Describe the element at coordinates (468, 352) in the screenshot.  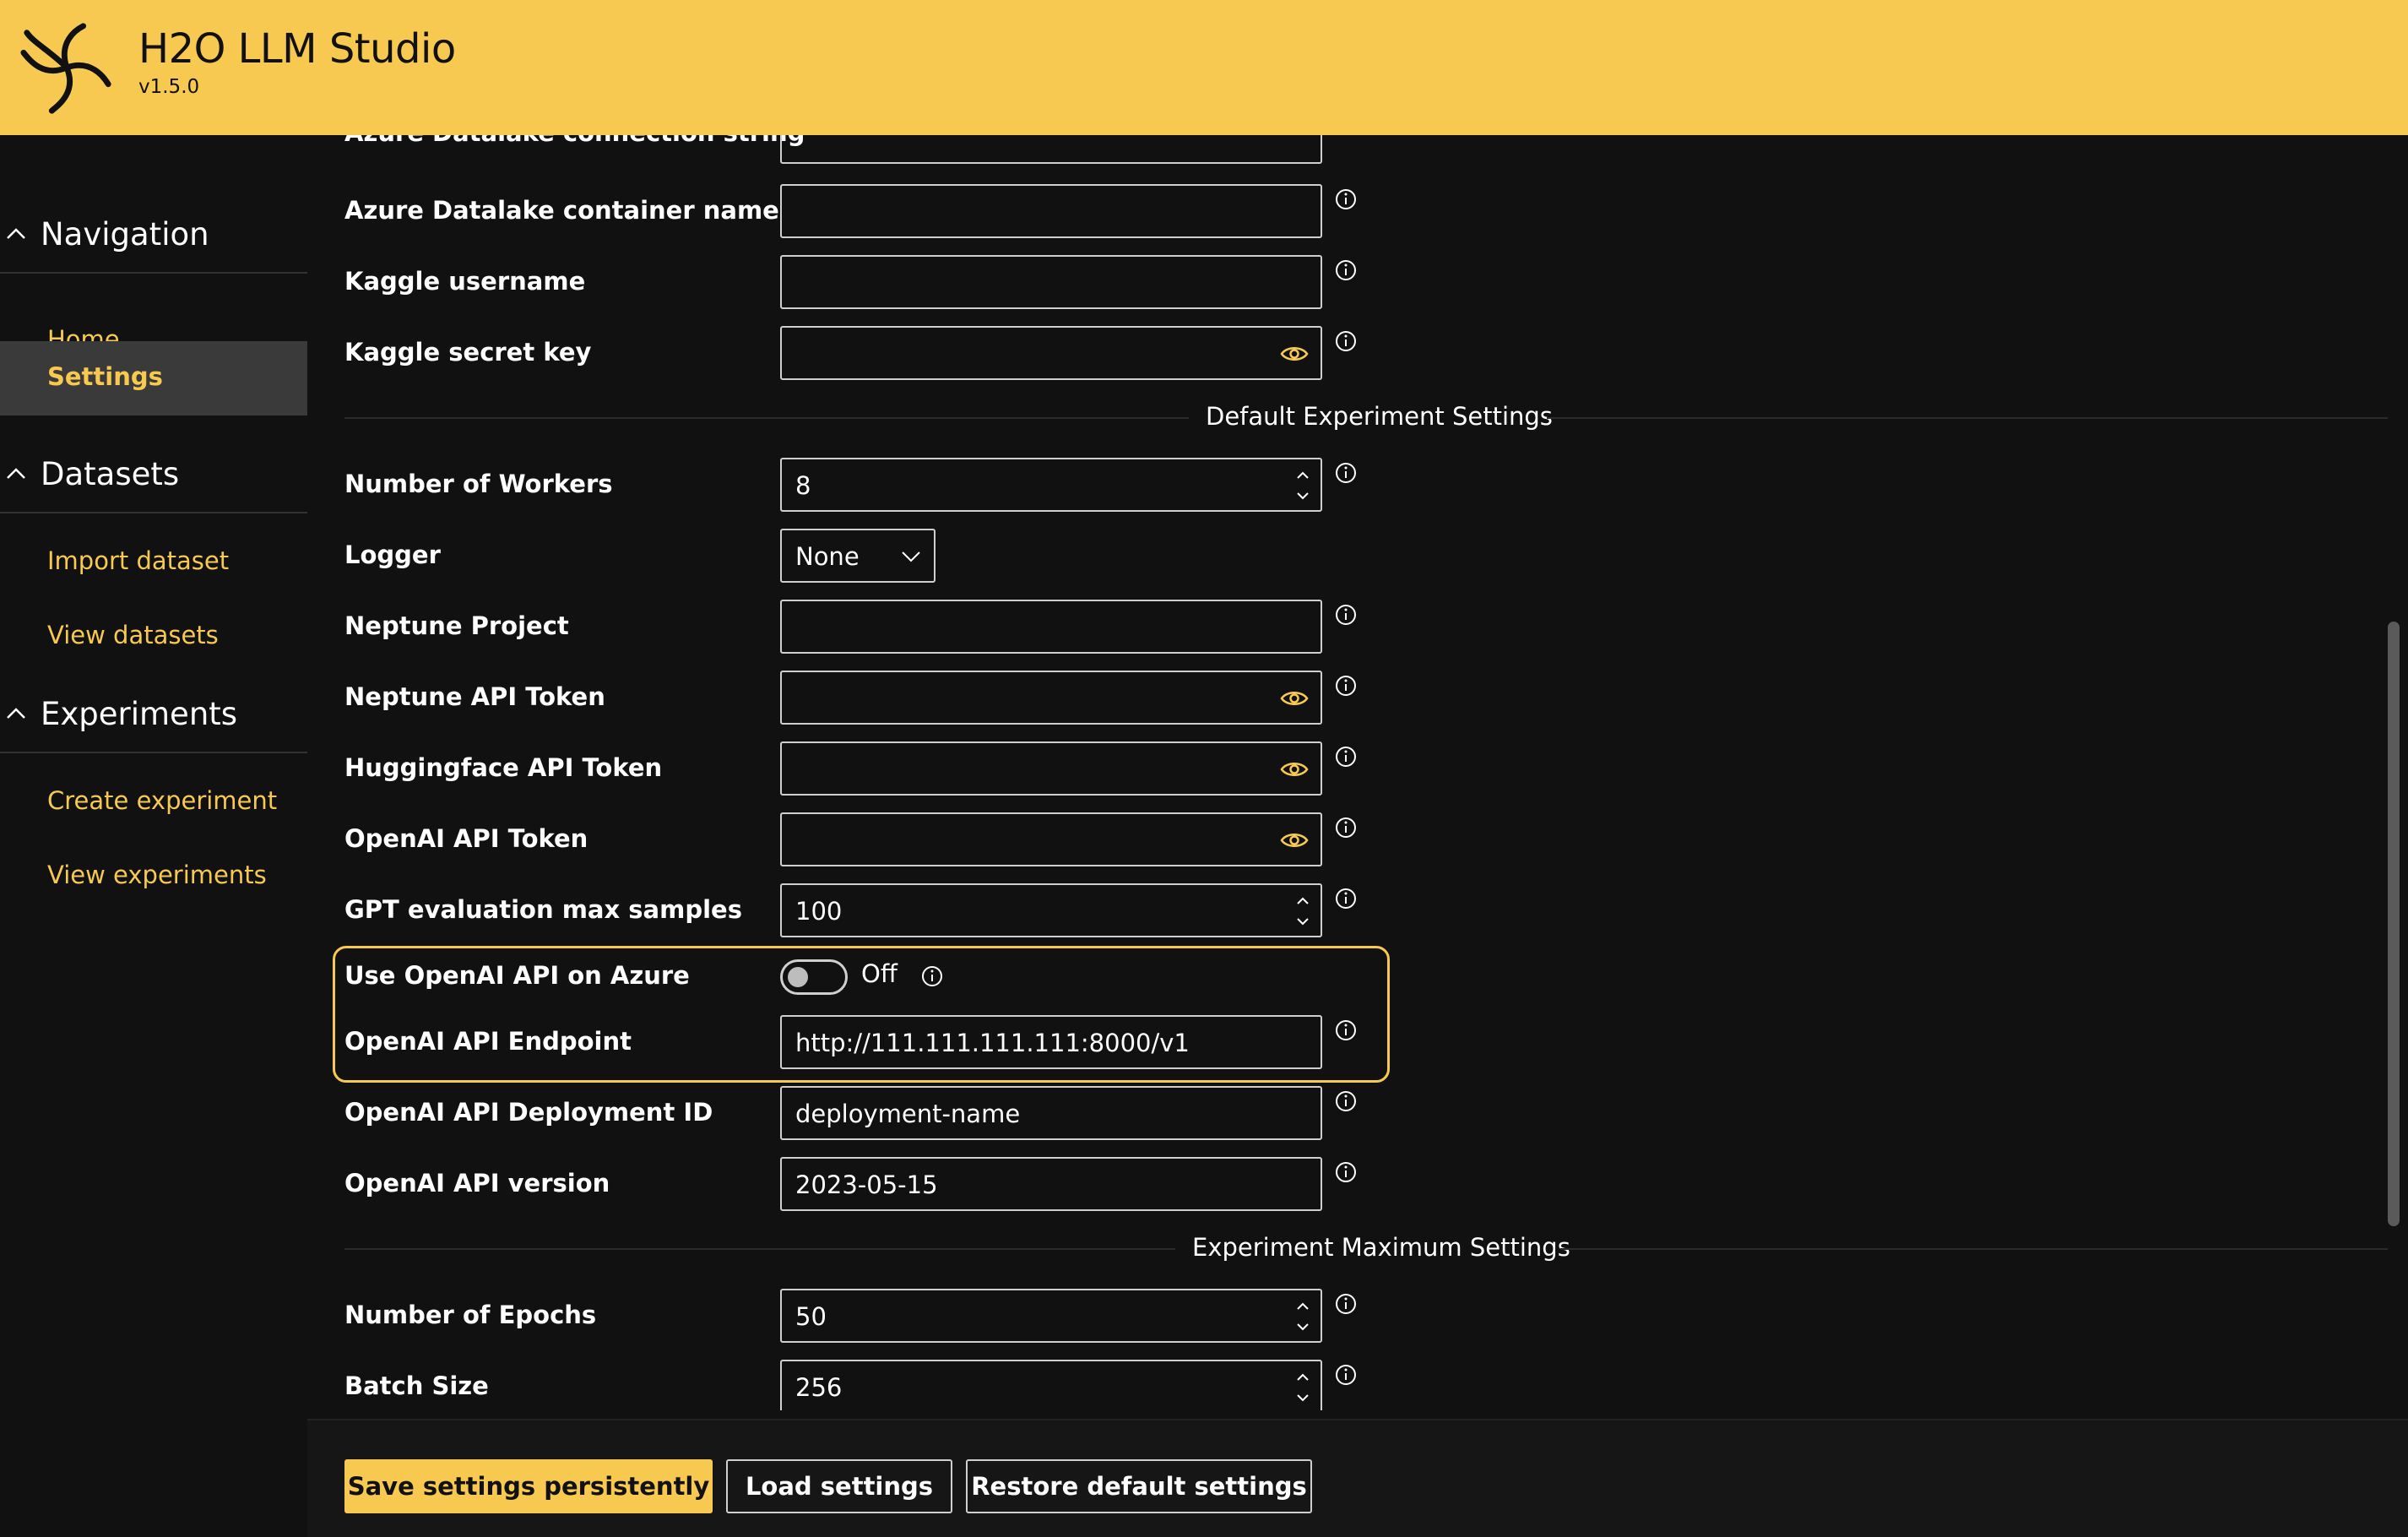
I see `setting-label: Kaggle secret key` at that location.